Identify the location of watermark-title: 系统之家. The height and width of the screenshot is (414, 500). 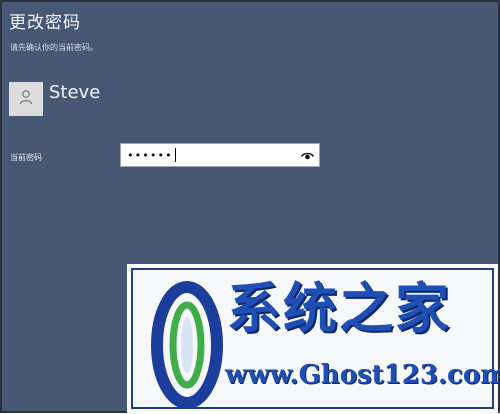
(339, 308).